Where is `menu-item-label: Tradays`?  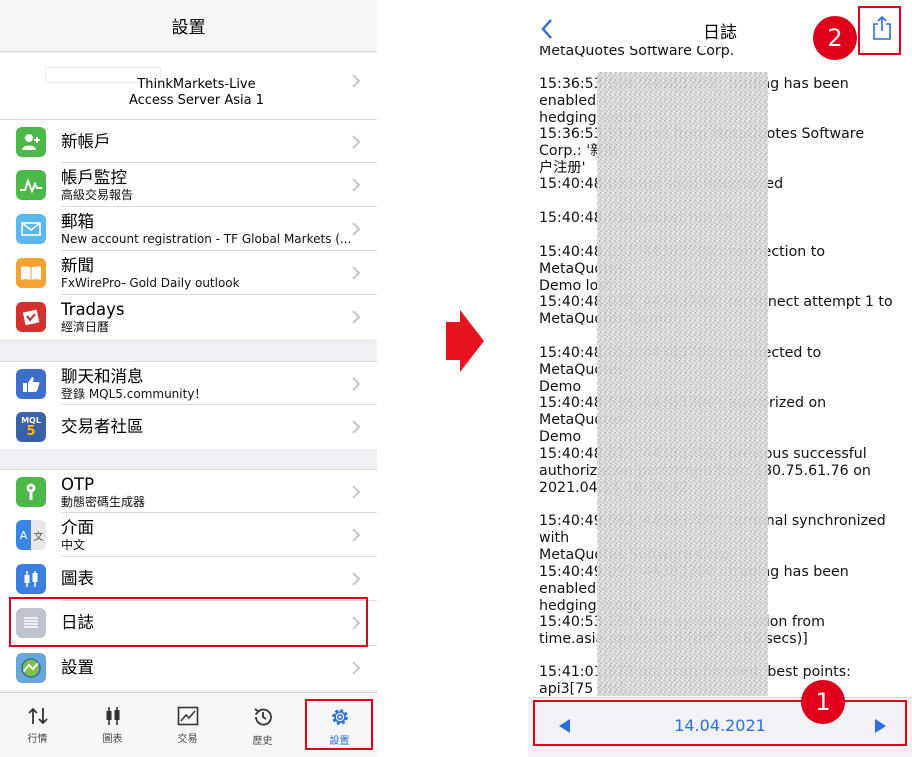
menu-item-label: Tradays is located at coordinates (93, 309).